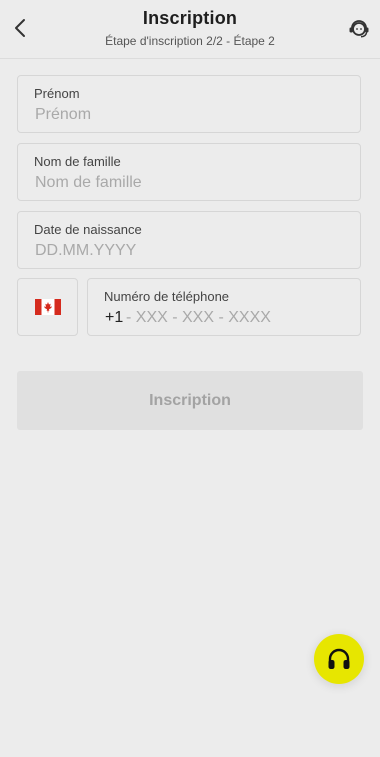 The width and height of the screenshot is (380, 757). Describe the element at coordinates (57, 93) in the screenshot. I see `first-name-label: Prénom` at that location.